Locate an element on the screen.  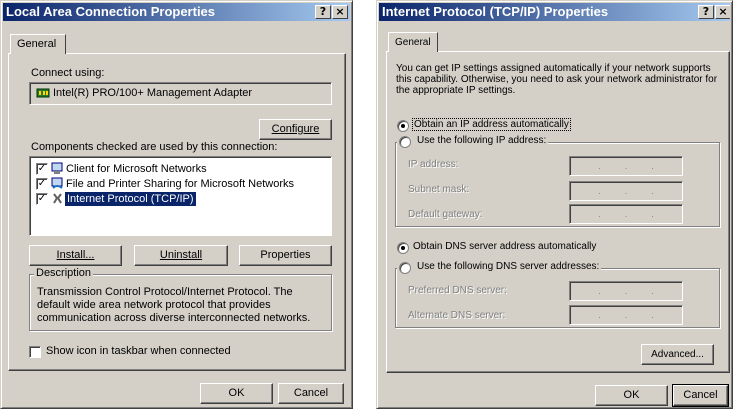
network-client-icon is located at coordinates (57, 168).